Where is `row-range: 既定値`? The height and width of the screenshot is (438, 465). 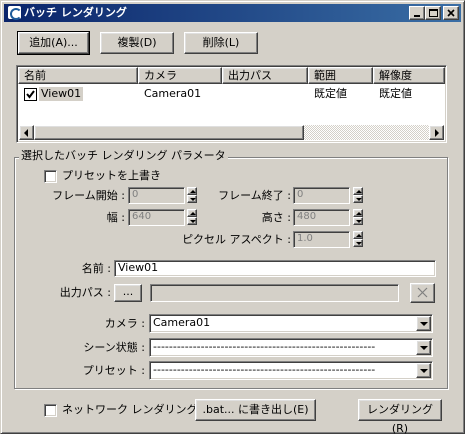 row-range: 既定値 is located at coordinates (330, 93).